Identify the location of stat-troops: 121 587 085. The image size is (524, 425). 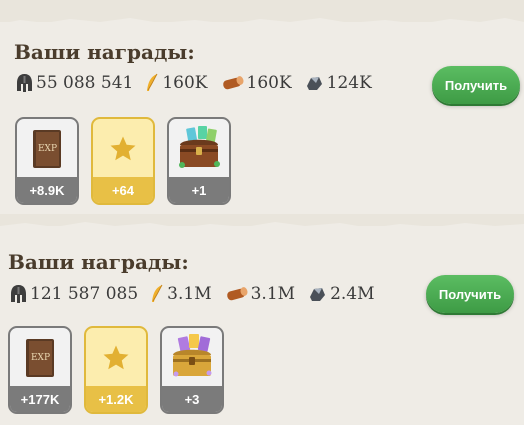
(74, 294).